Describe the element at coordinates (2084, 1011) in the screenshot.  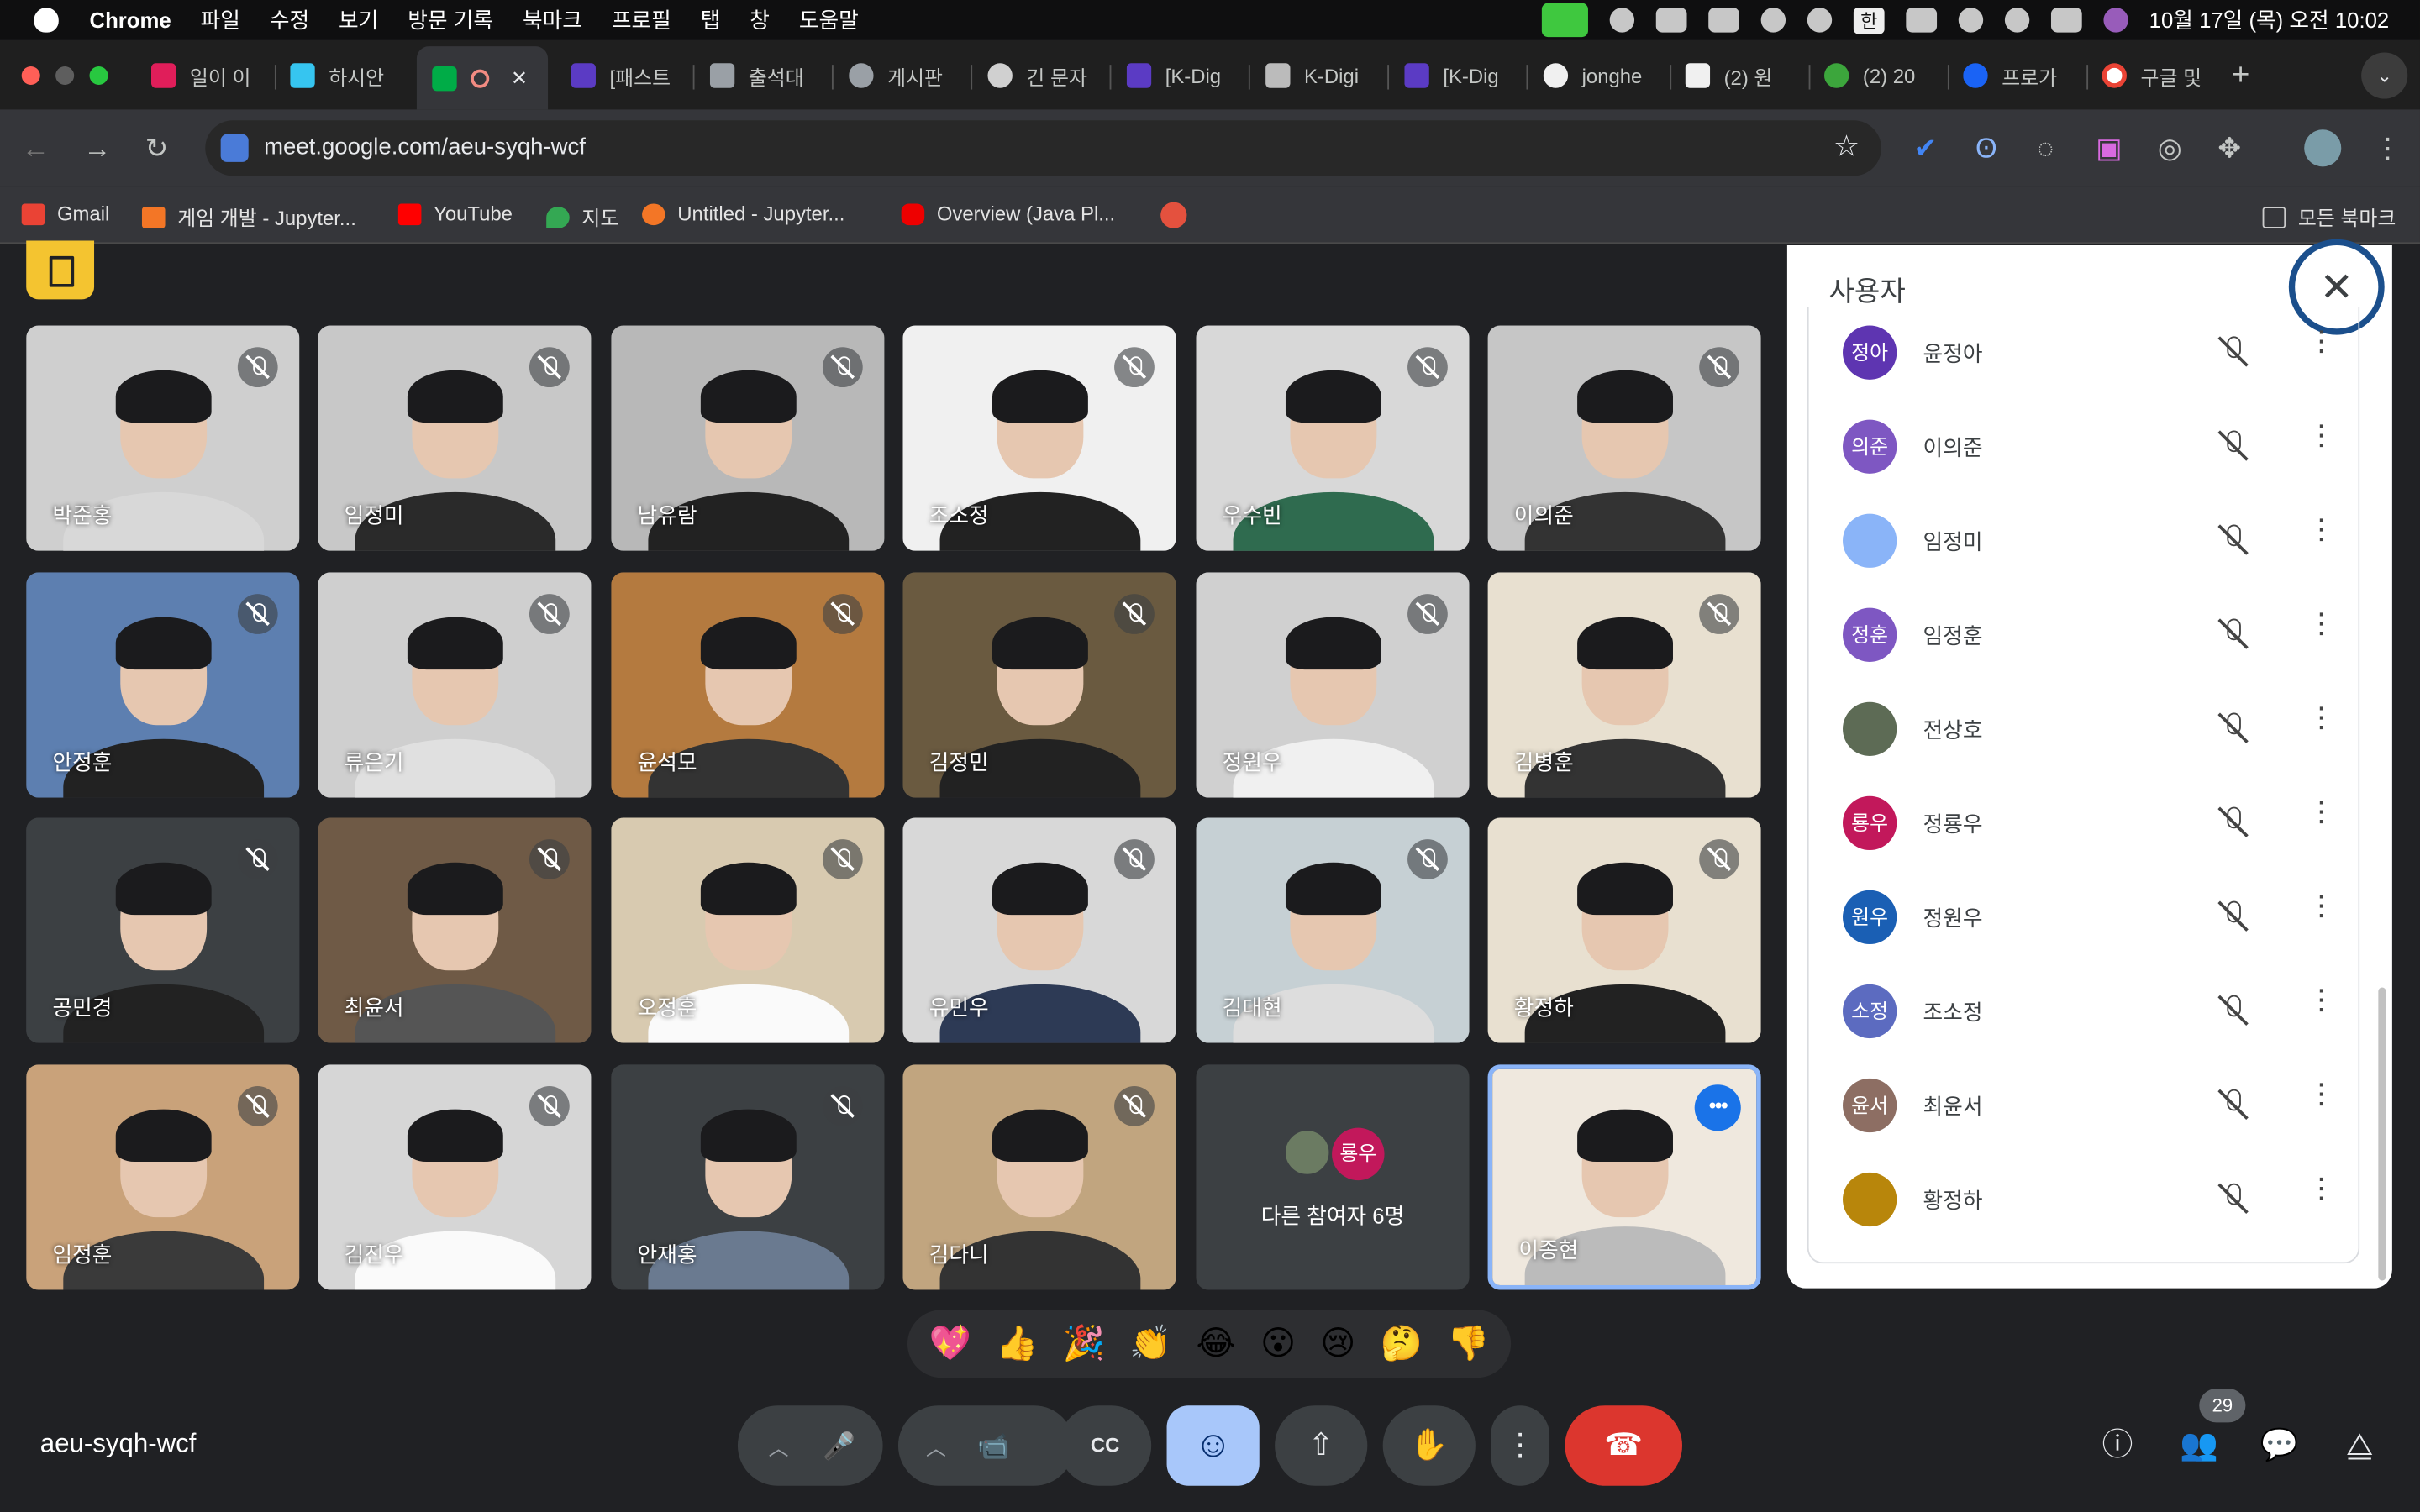
I see `participant-row: 소정 조소정 ⋮` at that location.